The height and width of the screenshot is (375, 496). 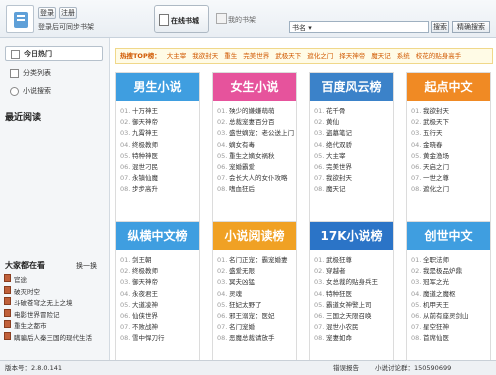 I want to click on list-item: 02. 总裁宠妻百分百, so click(x=256, y=122).